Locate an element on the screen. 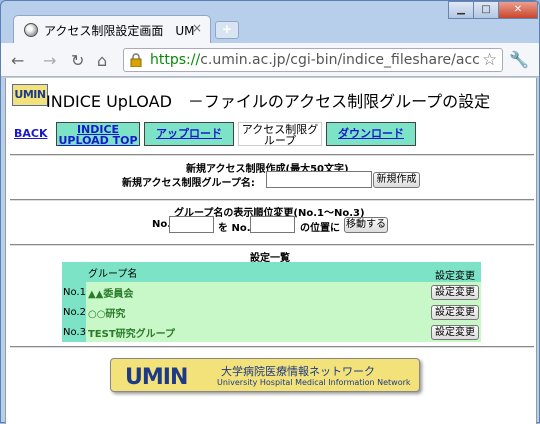  order-from-input is located at coordinates (191, 224).